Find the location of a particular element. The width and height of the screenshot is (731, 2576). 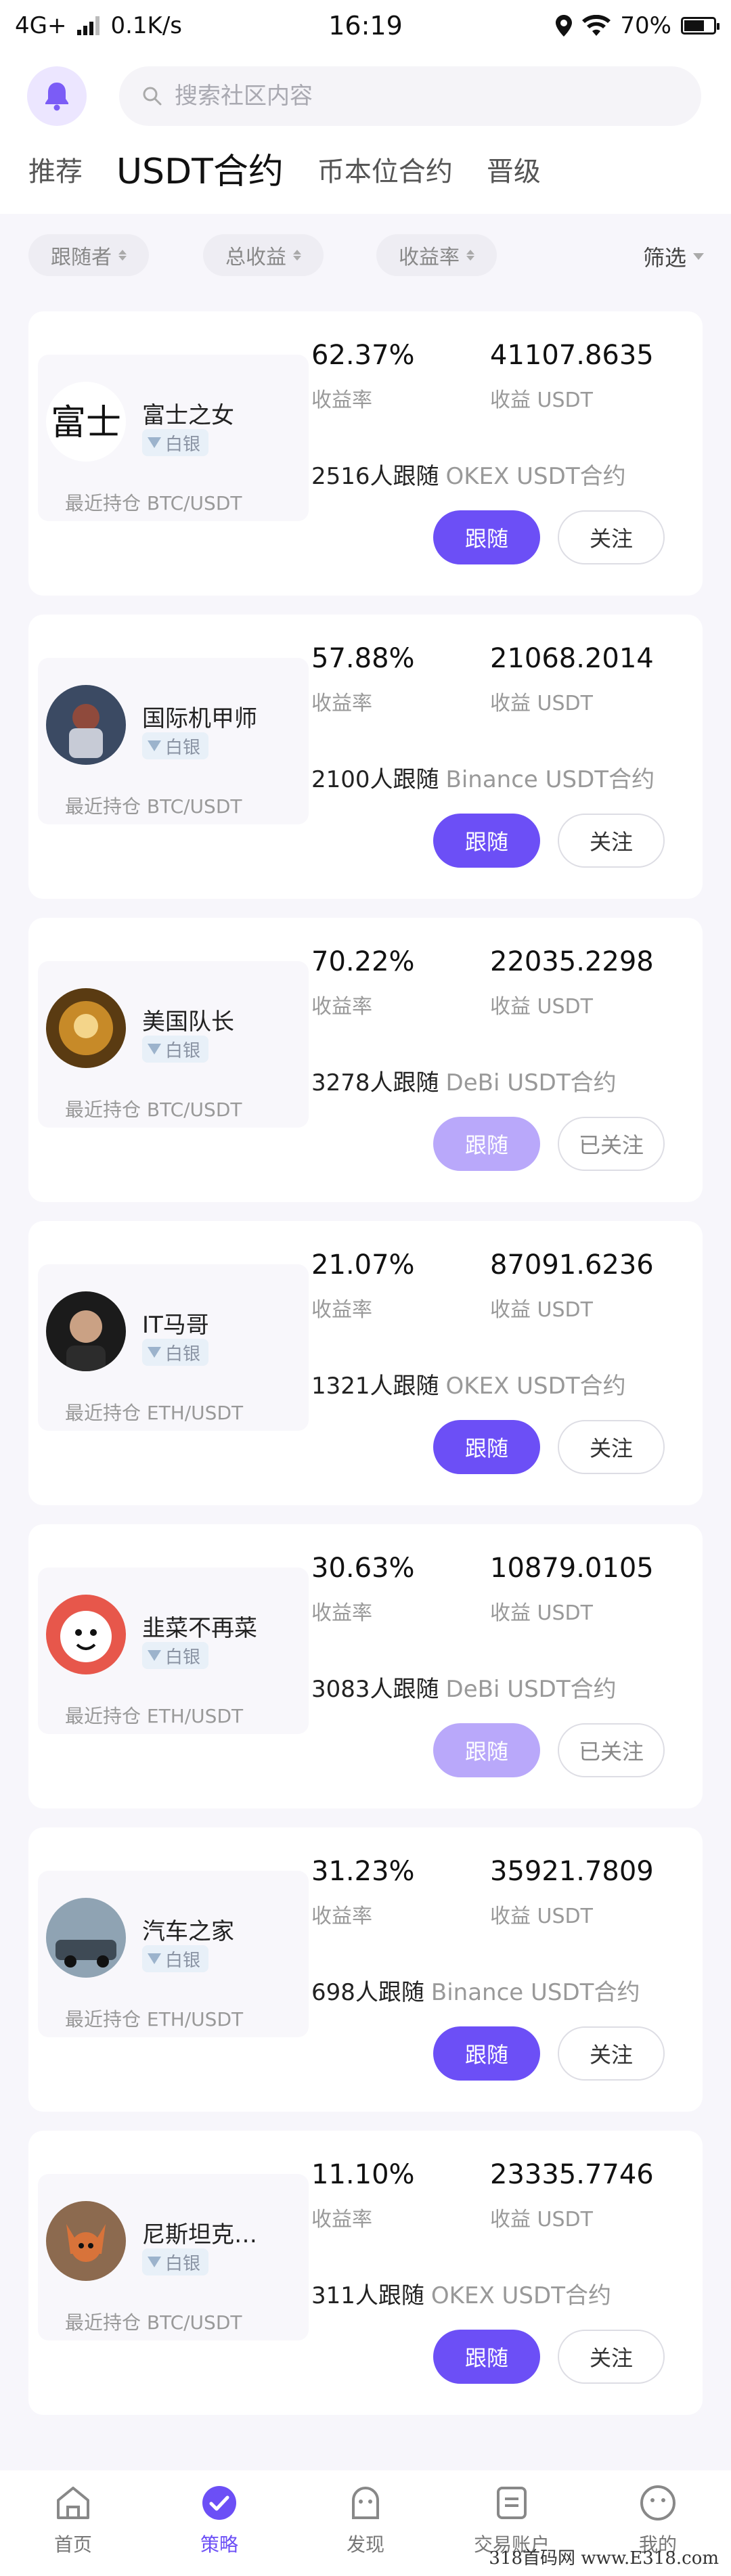

followers-info: 2100人跟随 Binance USDT合约 is located at coordinates (483, 777).